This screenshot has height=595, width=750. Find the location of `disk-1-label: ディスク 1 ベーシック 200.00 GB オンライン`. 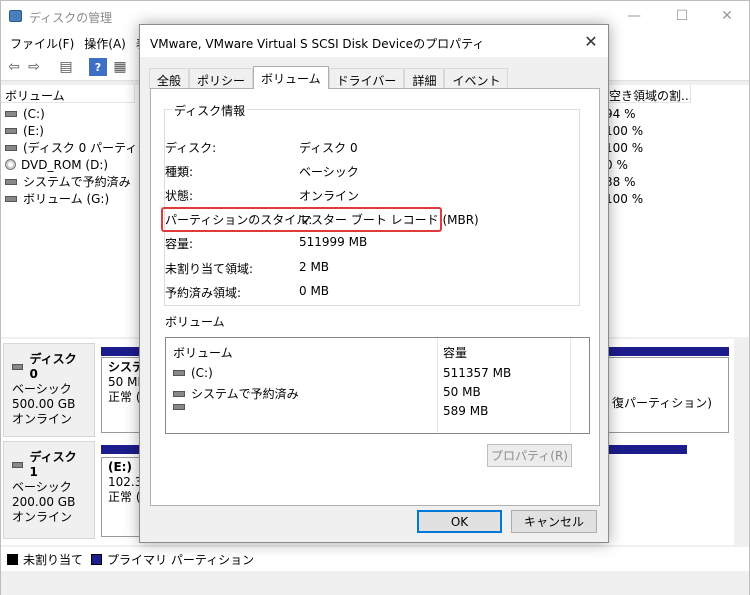

disk-1-label: ディスク 1 ベーシック 200.00 GB オンライン is located at coordinates (49, 490).